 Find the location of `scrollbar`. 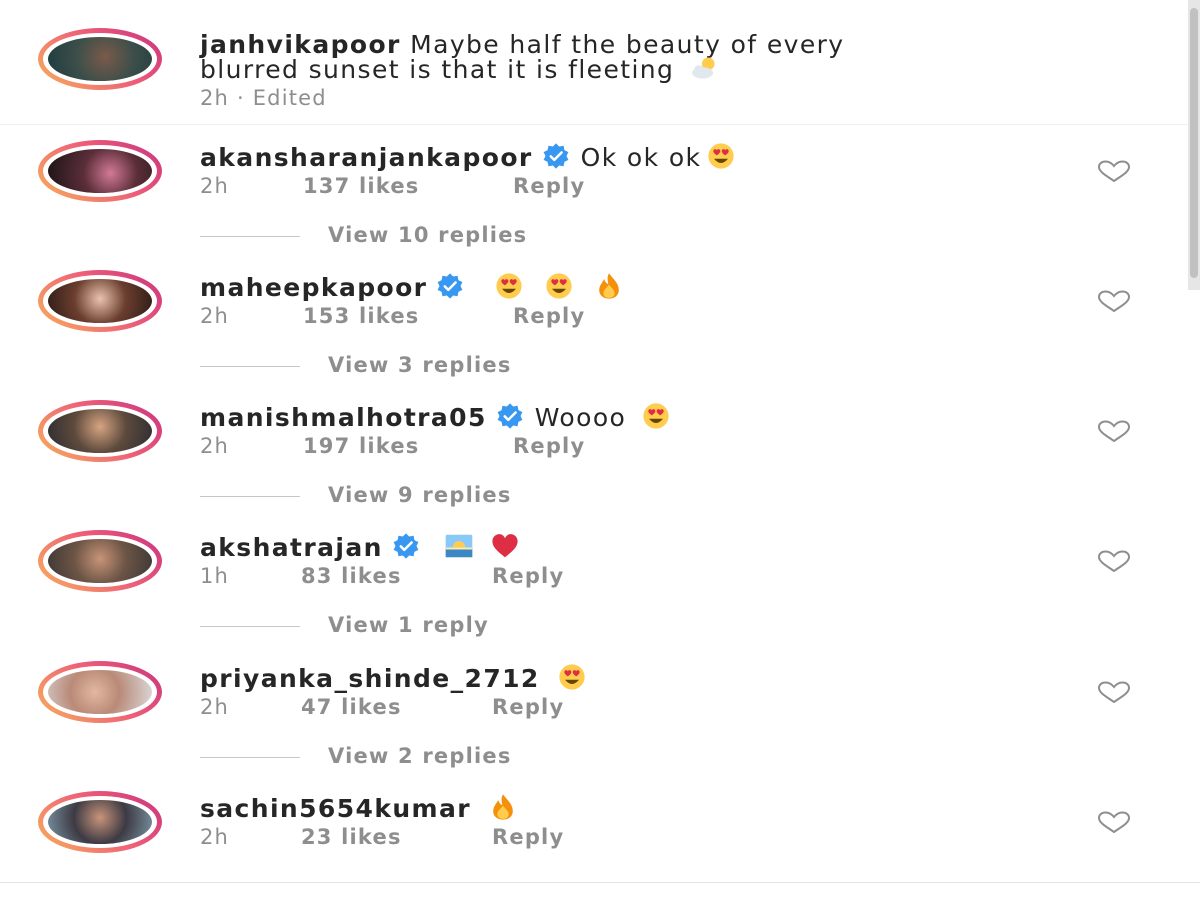

scrollbar is located at coordinates (1194, 145).